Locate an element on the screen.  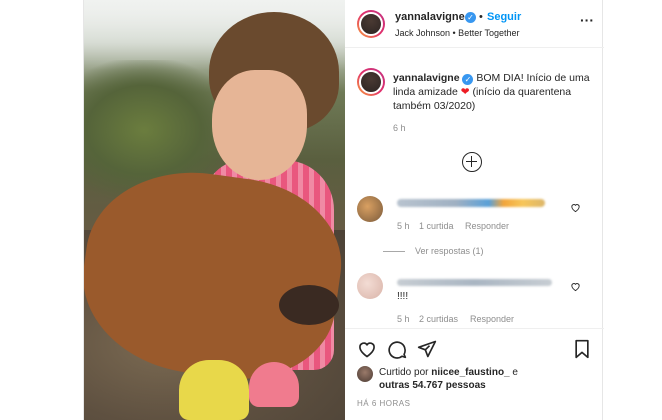
bookmark-icon is located at coordinates (582, 349).